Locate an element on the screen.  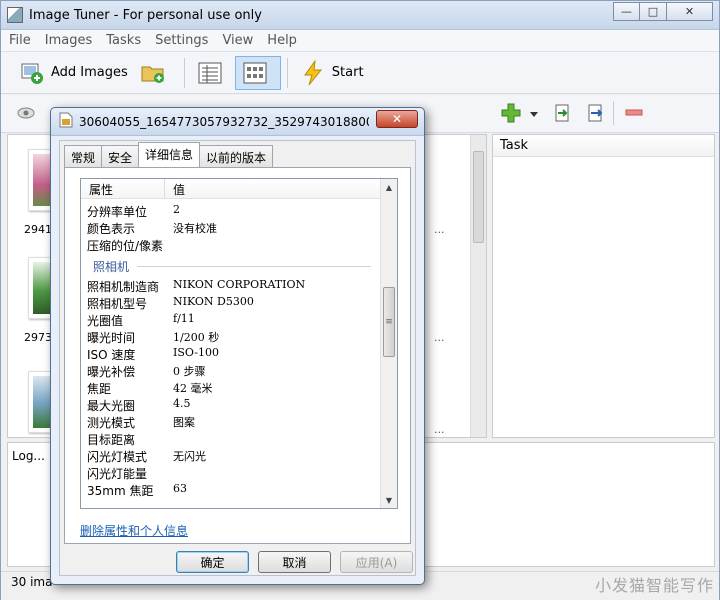
close-button: ✕ is located at coordinates (690, 11).